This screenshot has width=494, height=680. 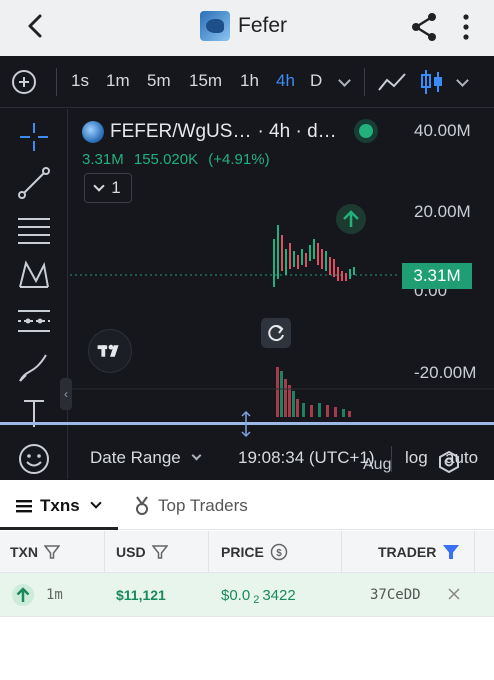 What do you see at coordinates (432, 82) in the screenshot?
I see `candlestick-icon` at bounding box center [432, 82].